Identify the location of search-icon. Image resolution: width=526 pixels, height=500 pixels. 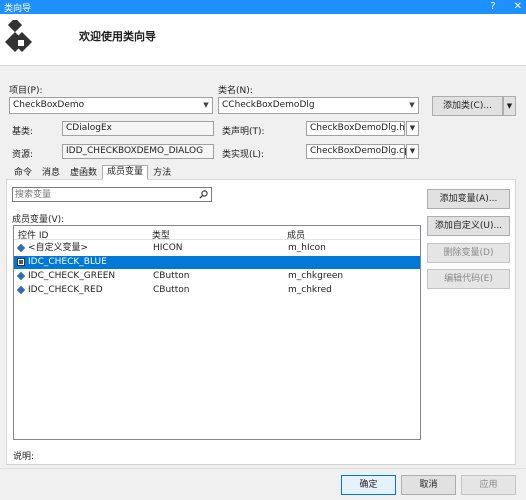
(203, 194).